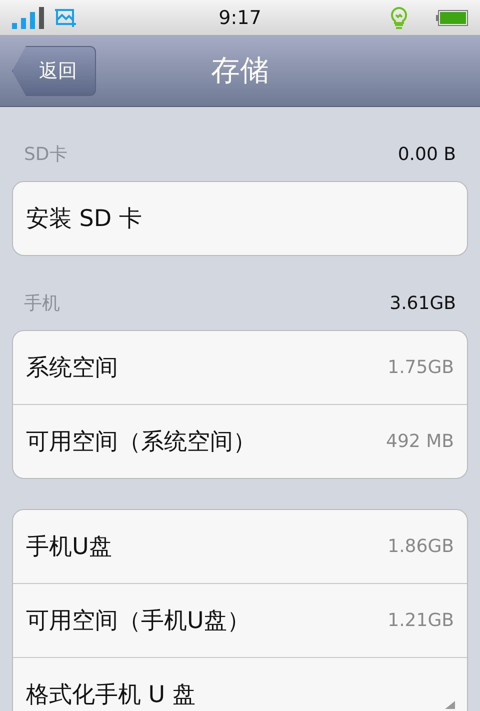 The image size is (480, 711). Describe the element at coordinates (69, 547) in the screenshot. I see `row-label: 手机U盘` at that location.